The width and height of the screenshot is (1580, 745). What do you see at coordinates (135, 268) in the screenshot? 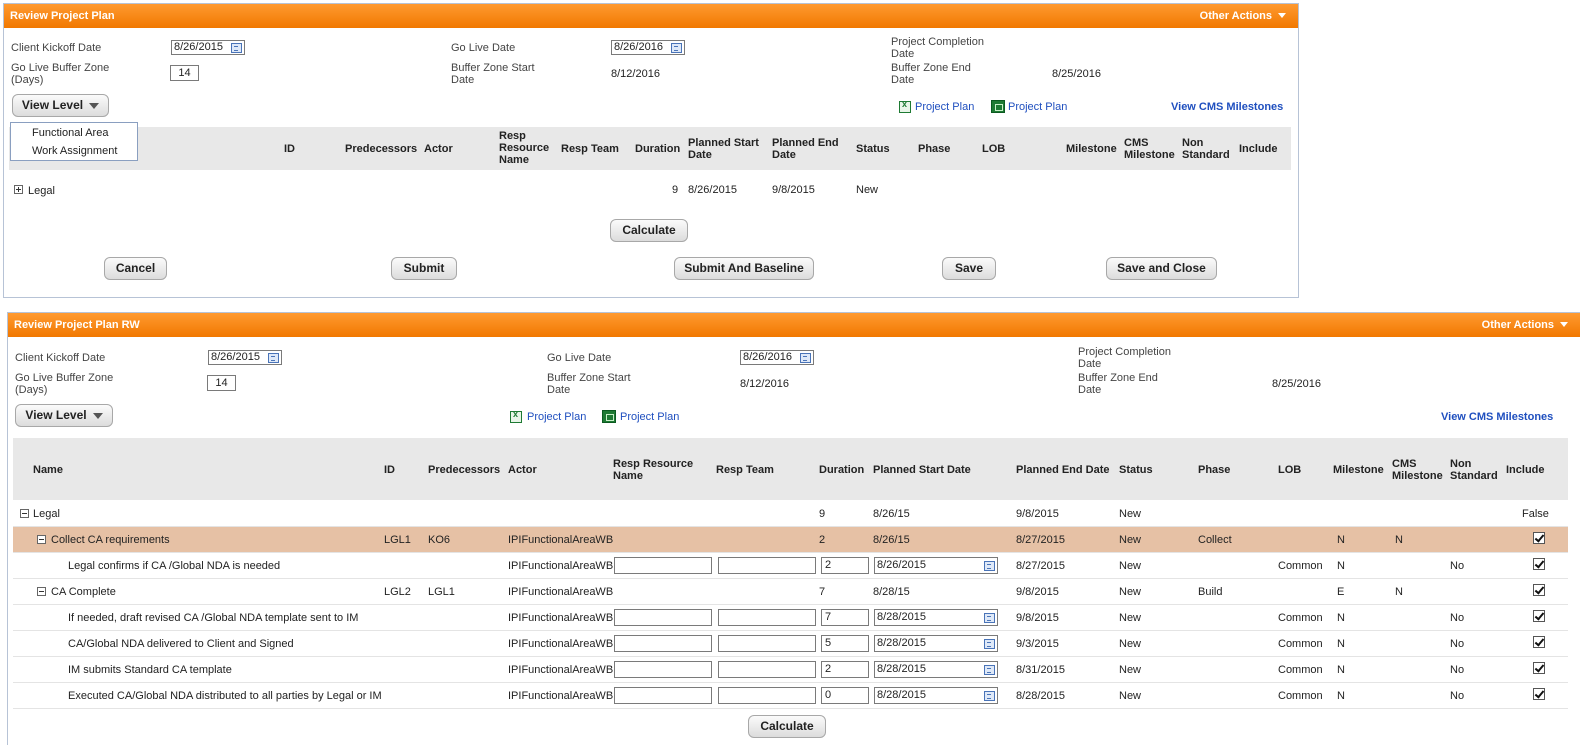
I see `cancel-button: Cancel` at bounding box center [135, 268].